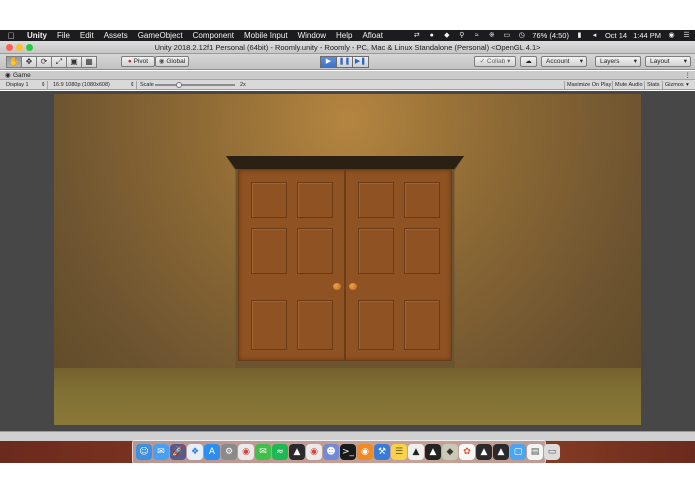  Describe the element at coordinates (629, 85) in the screenshot. I see `mute-audio-toggle: Mute Audio` at that location.